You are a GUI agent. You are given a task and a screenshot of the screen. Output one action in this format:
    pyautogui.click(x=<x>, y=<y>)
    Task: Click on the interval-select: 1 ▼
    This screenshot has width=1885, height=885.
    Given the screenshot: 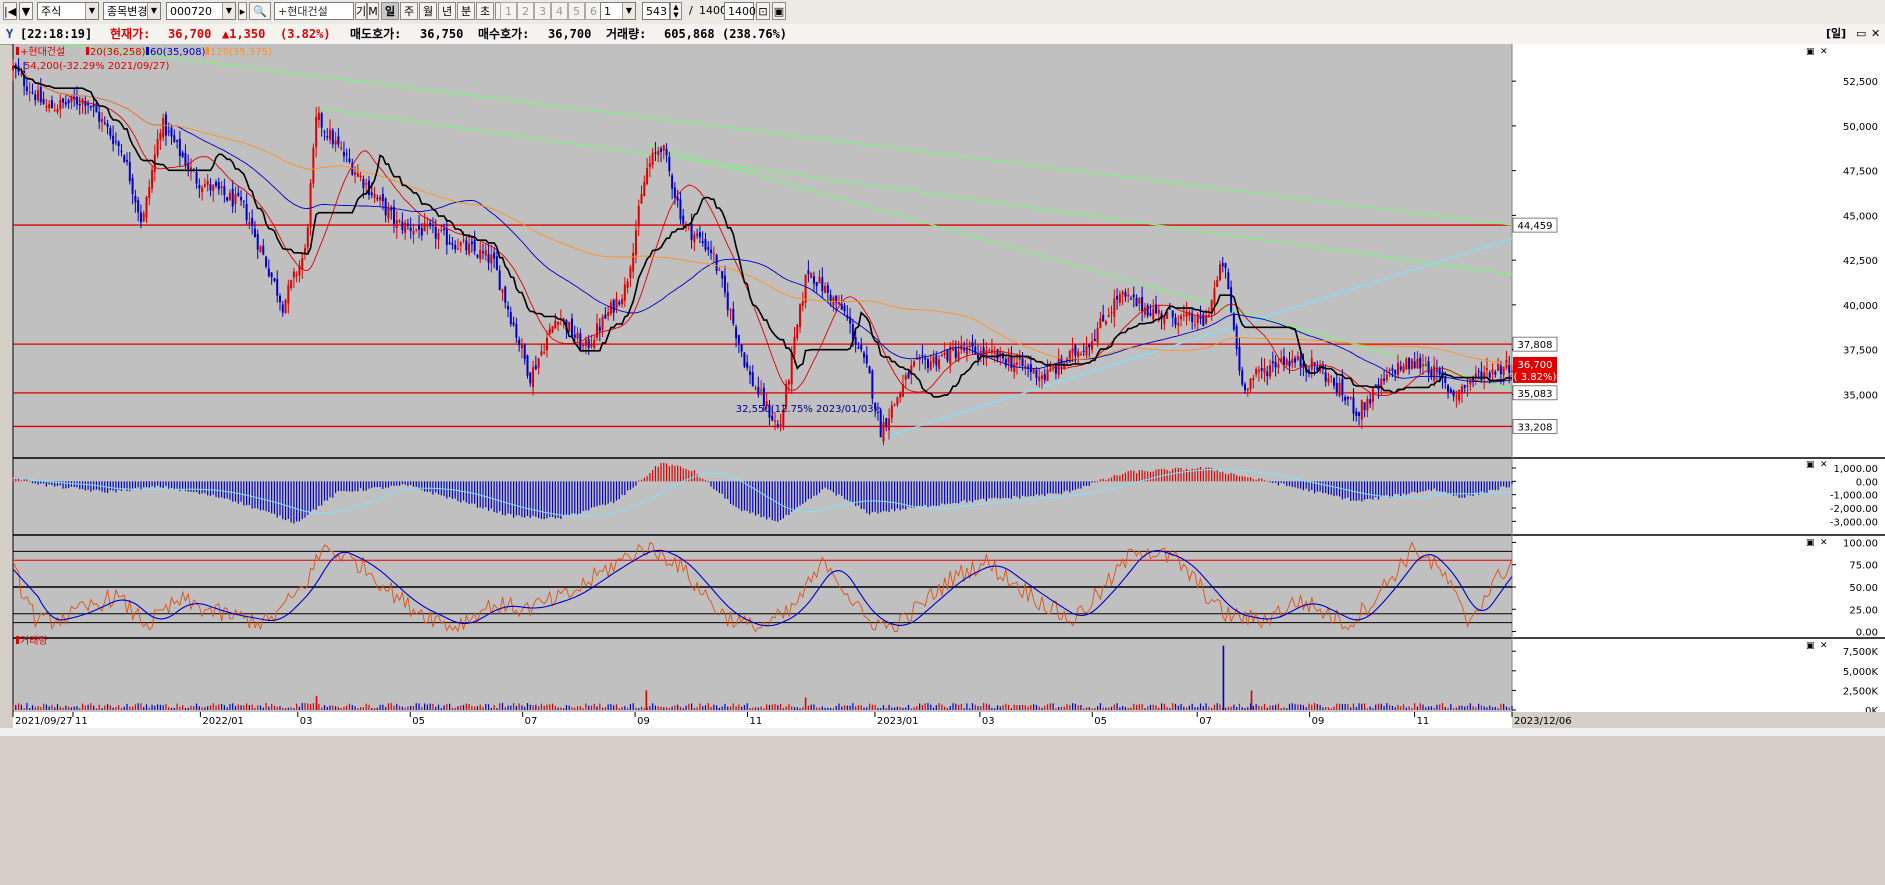 What is the action you would take?
    pyautogui.click(x=618, y=11)
    